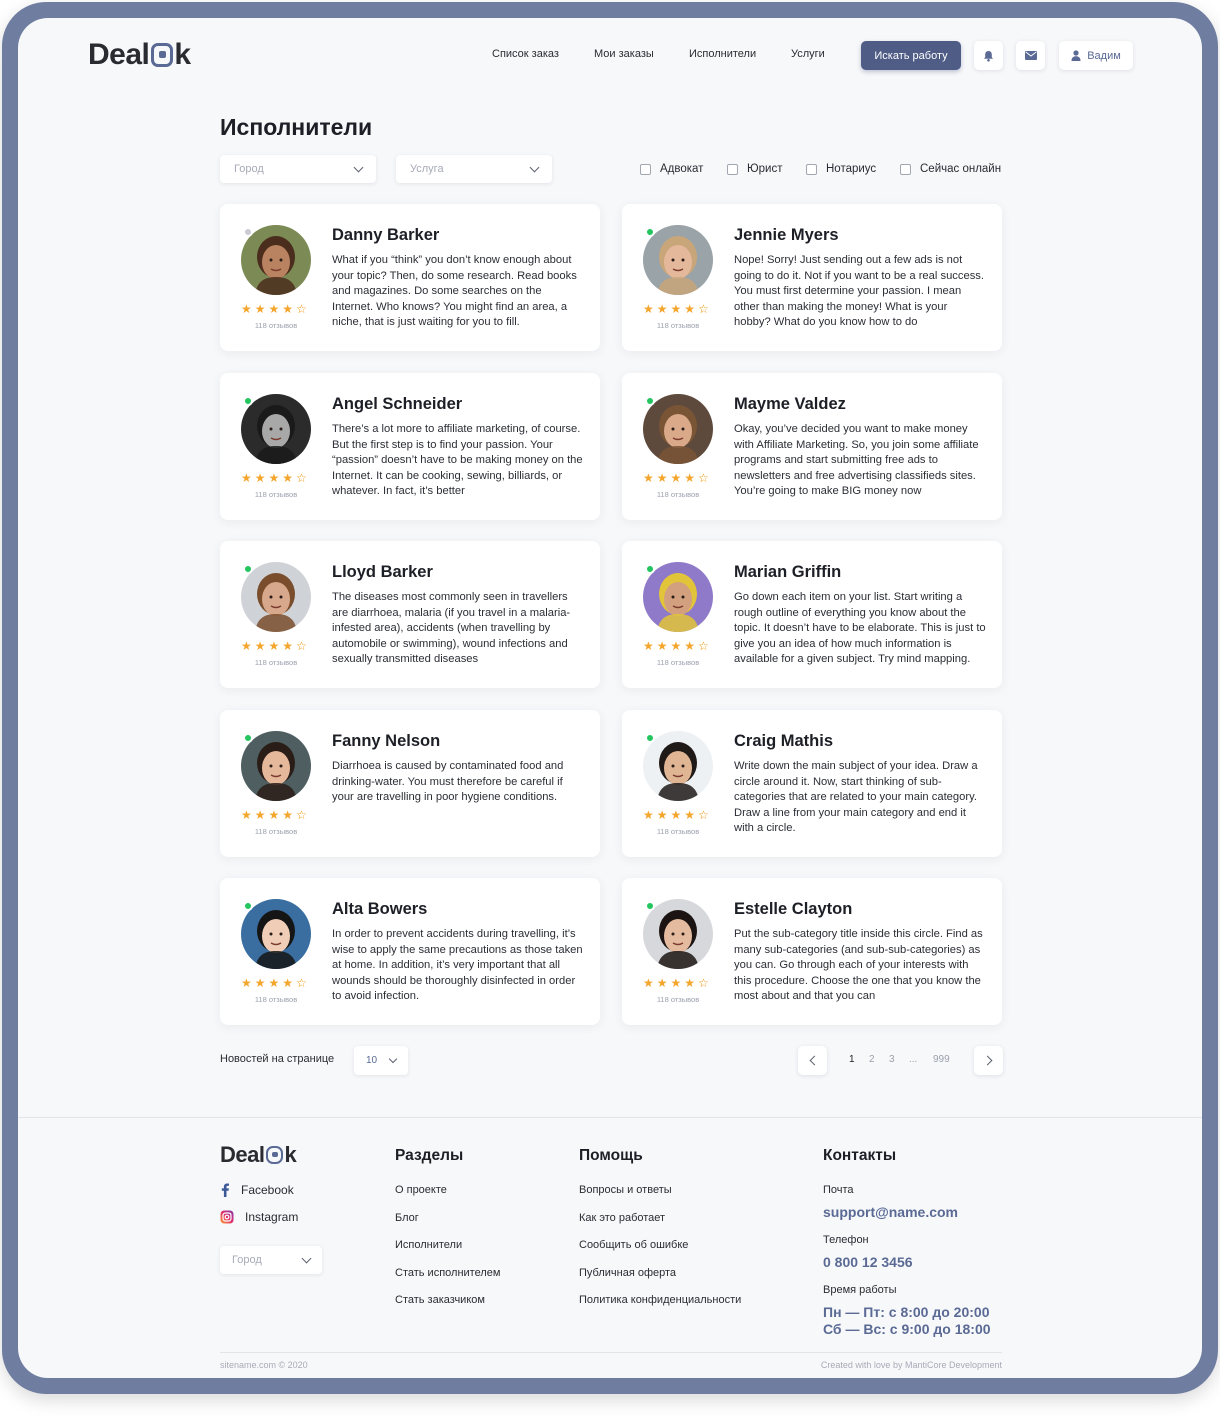  I want to click on nav-performers: Исполнители, so click(722, 56).